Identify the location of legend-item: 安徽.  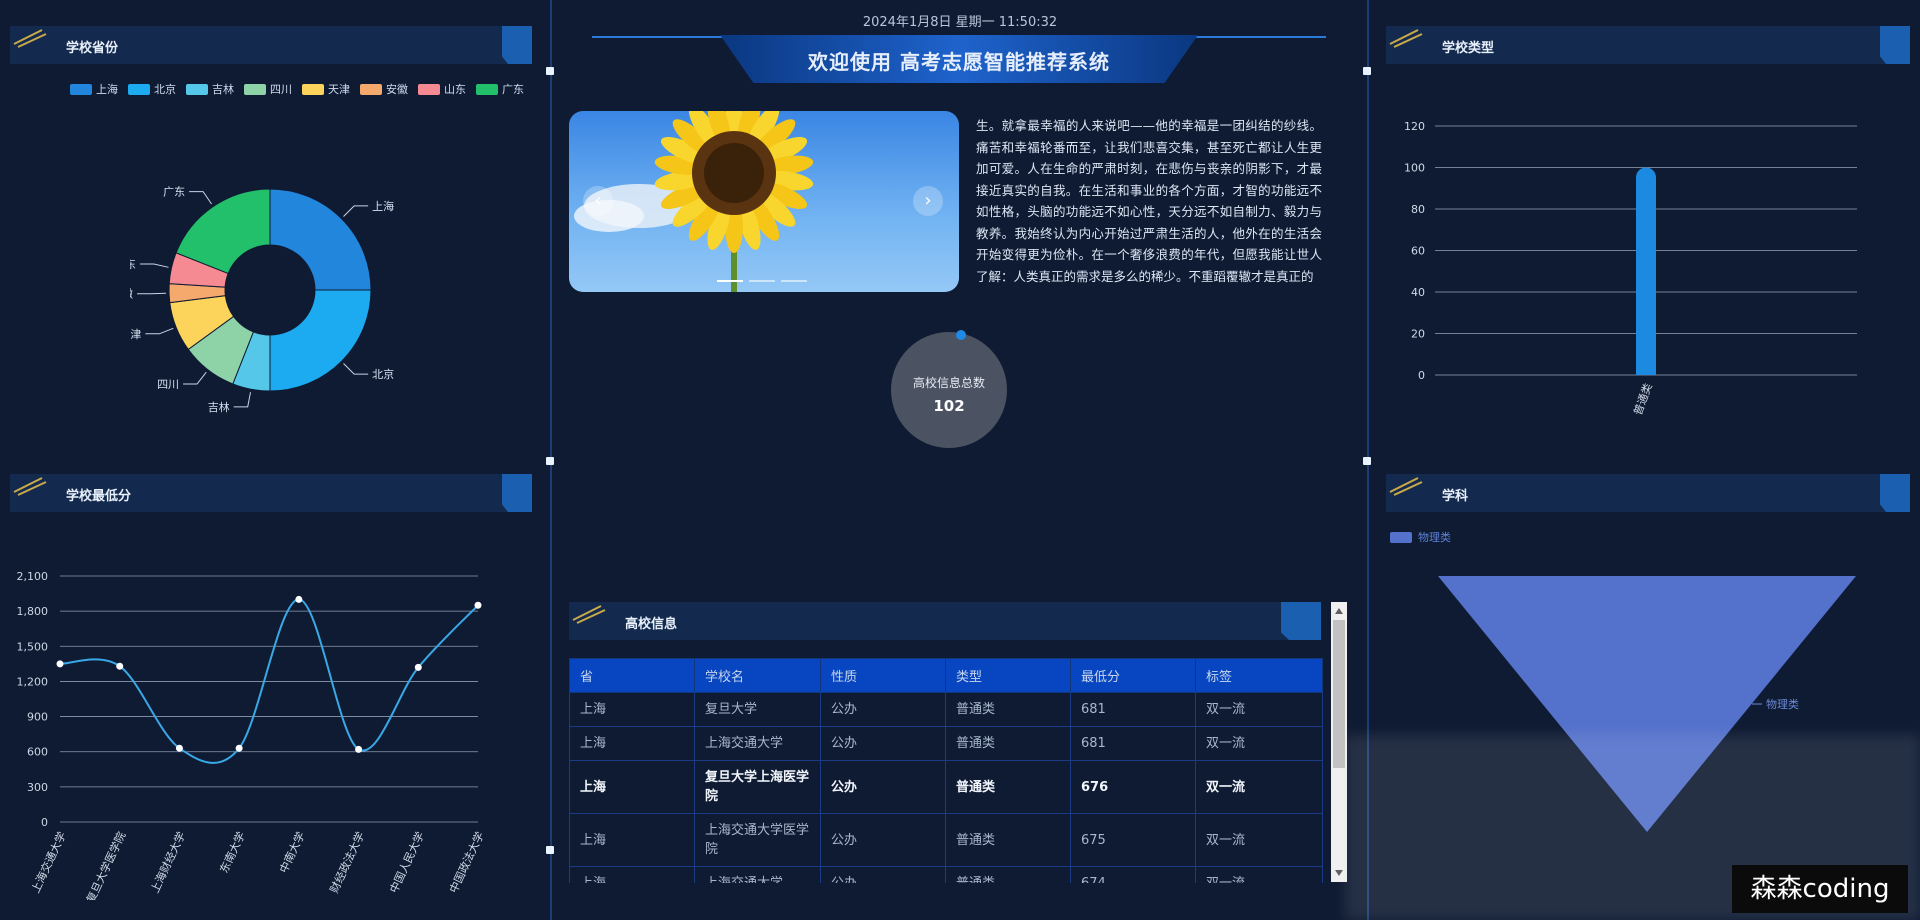
(384, 89).